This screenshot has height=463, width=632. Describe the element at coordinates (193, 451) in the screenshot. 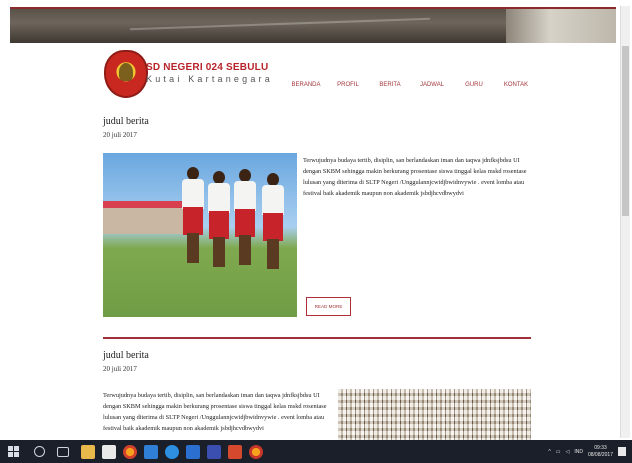

I see `mail-icon` at that location.